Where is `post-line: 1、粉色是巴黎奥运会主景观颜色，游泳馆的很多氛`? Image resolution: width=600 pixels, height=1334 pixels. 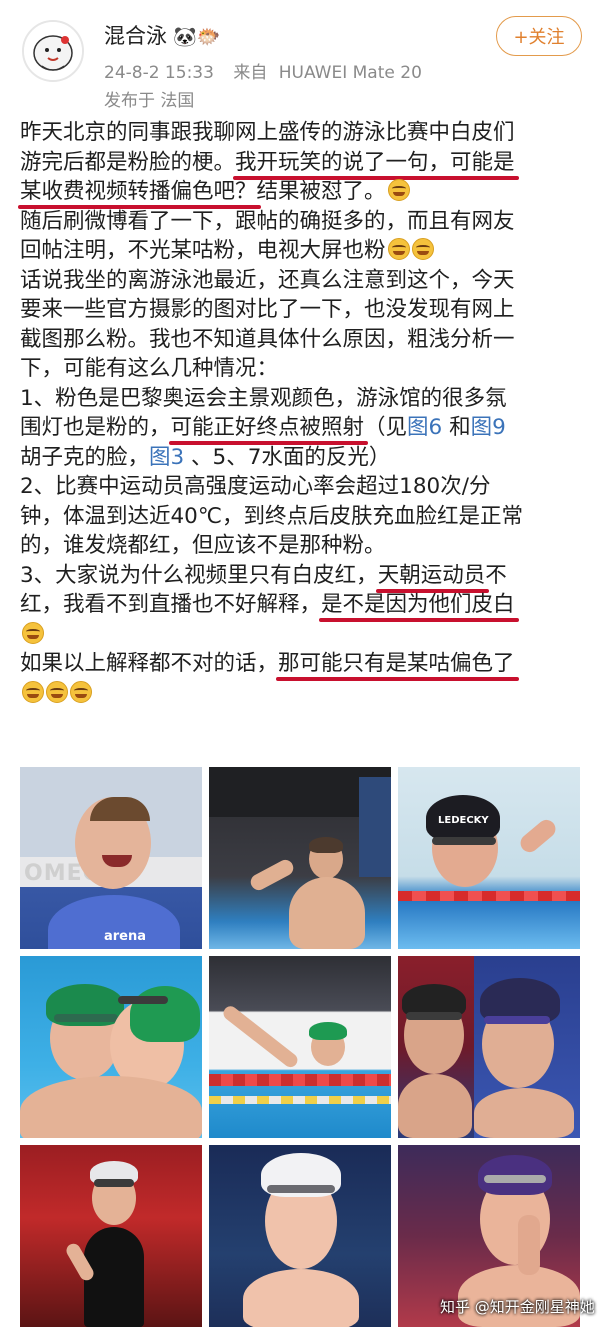
post-line: 1、粉色是巴黎奥运会主景观颜色，游泳馆的很多氛 is located at coordinates (304, 399).